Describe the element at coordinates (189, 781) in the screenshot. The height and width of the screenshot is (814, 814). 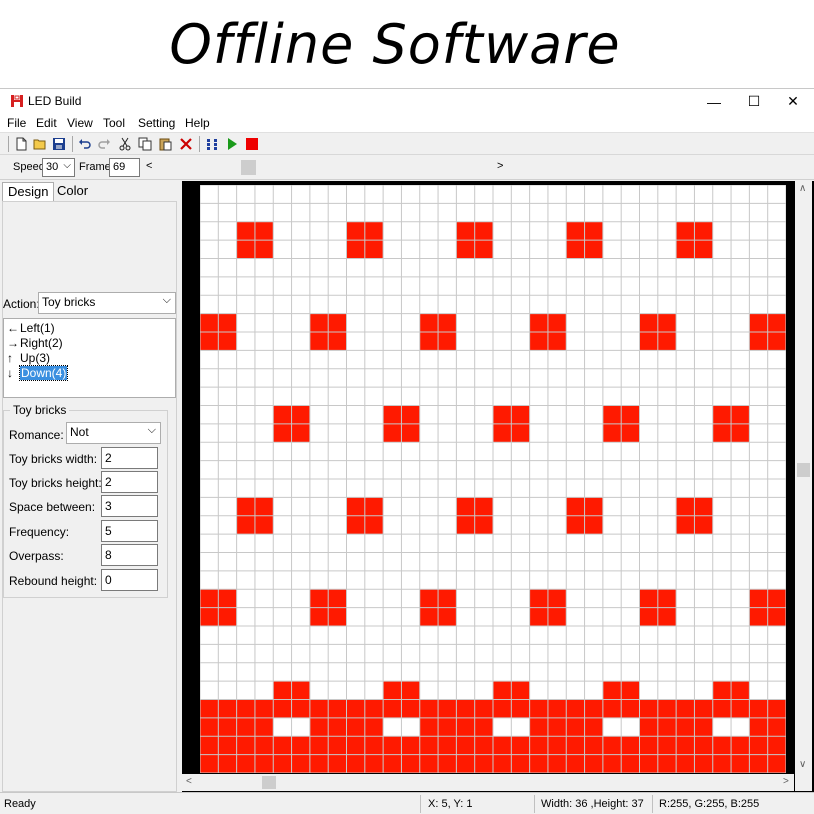
I see `scroll-left-arrow-icon: <` at that location.